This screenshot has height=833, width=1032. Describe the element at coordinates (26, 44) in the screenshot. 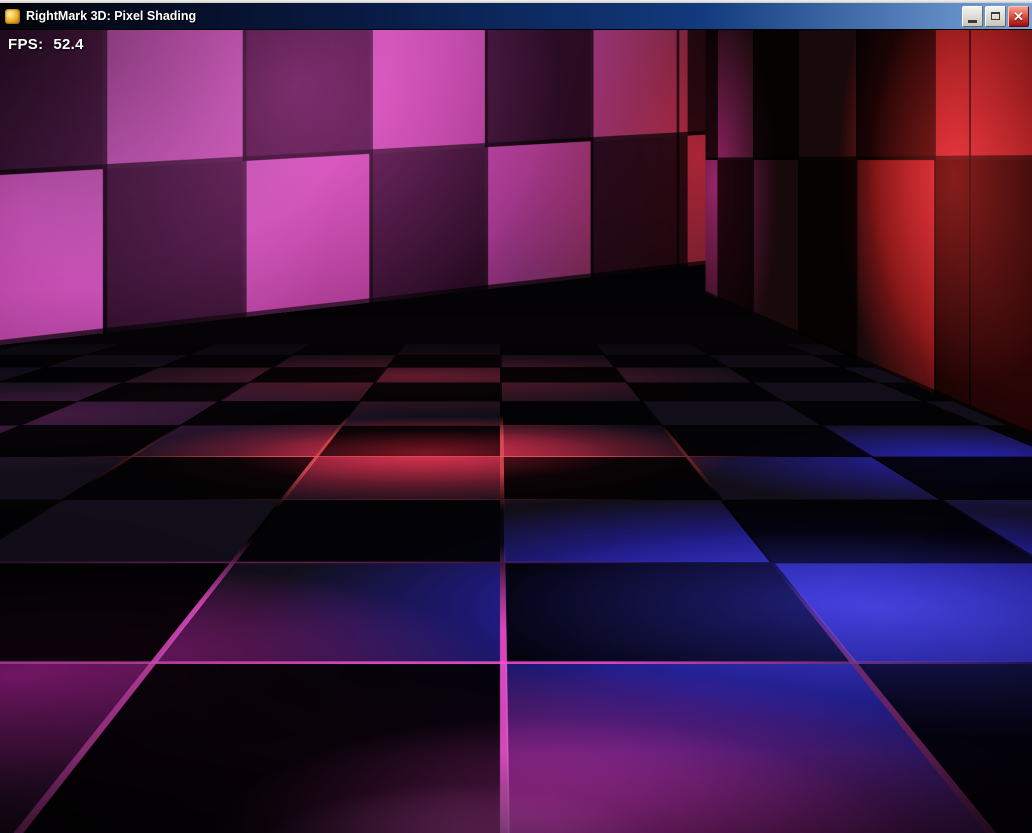

I see `fps-label: FPS:` at that location.